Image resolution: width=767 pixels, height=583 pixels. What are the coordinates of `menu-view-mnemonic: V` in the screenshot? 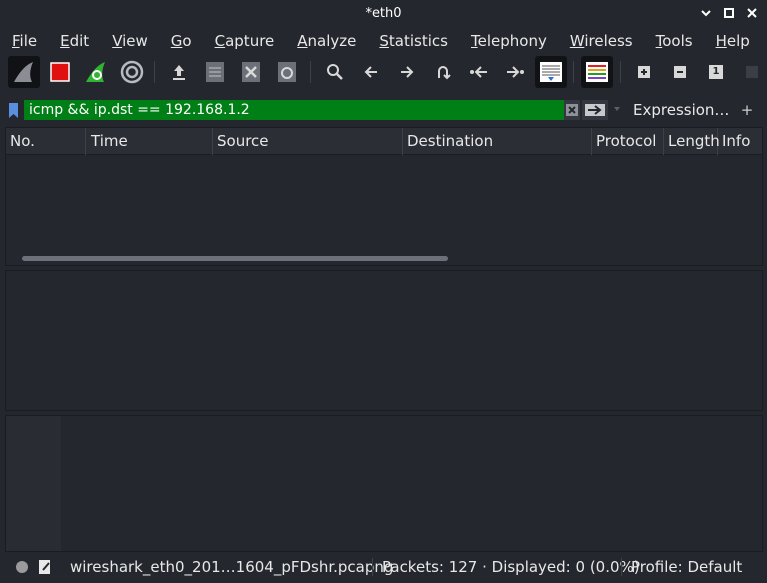 It's located at (117, 41).